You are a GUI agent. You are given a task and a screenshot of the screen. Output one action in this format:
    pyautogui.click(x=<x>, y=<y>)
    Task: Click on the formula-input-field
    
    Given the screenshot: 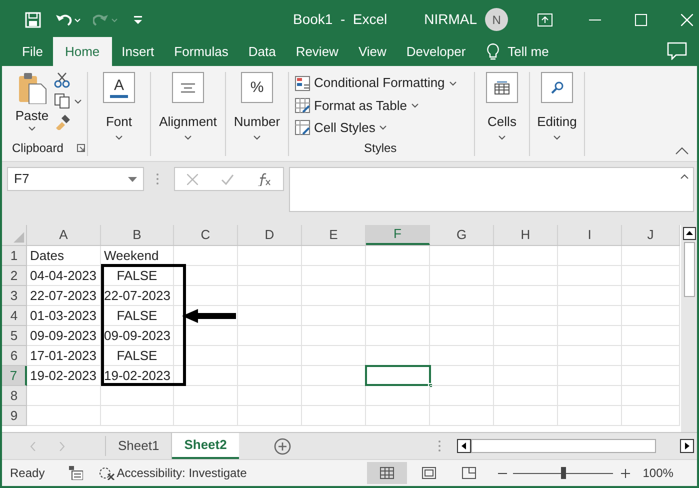 What is the action you would take?
    pyautogui.click(x=491, y=189)
    